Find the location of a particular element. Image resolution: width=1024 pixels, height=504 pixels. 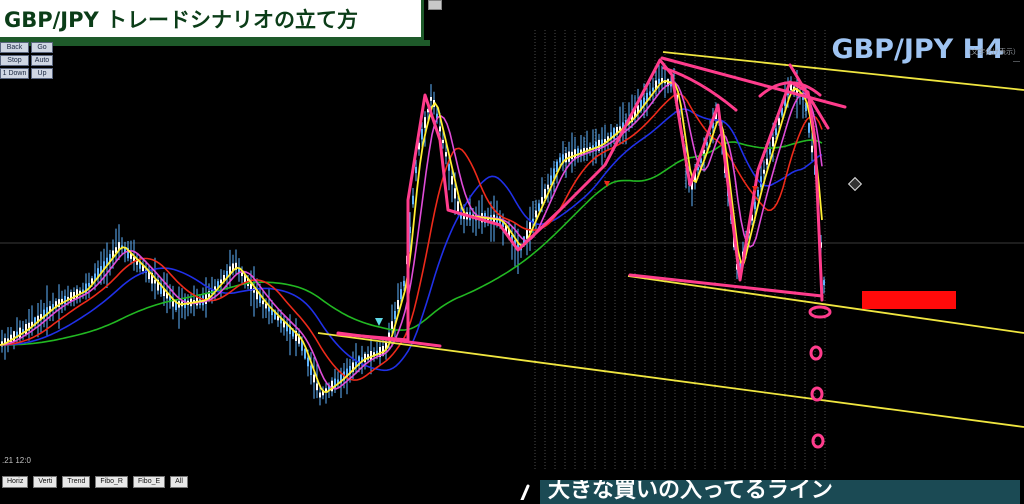

stop-button: Stop is located at coordinates (14, 60).